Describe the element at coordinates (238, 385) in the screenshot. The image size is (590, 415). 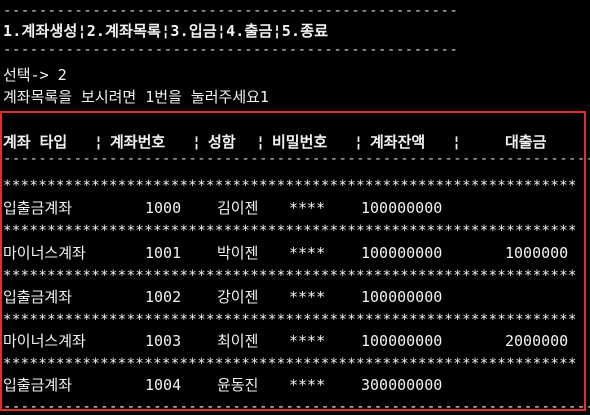
I see `row-name: 윤동진` at that location.